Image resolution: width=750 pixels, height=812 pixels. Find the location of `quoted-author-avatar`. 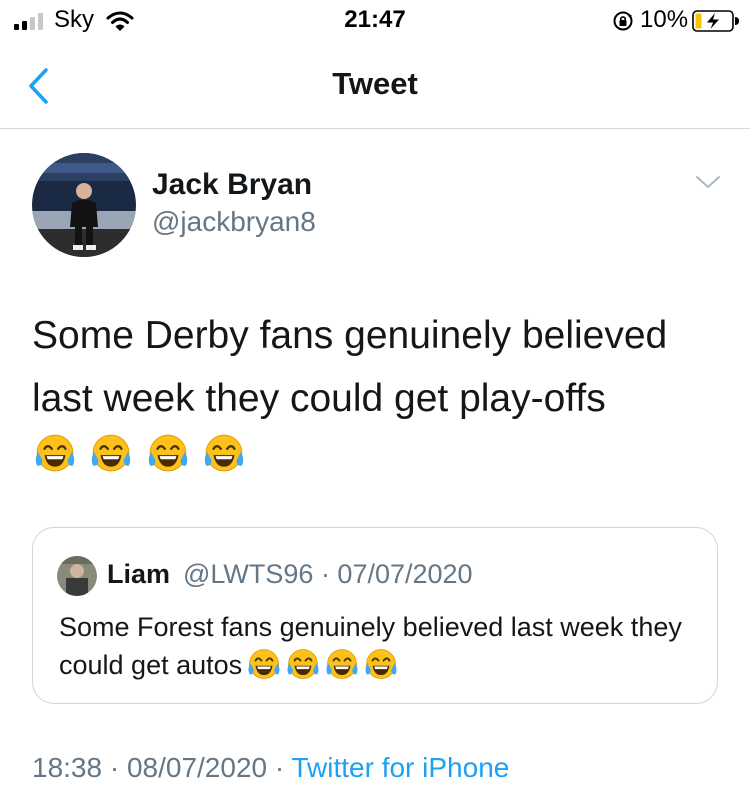

quoted-author-avatar is located at coordinates (77, 576).